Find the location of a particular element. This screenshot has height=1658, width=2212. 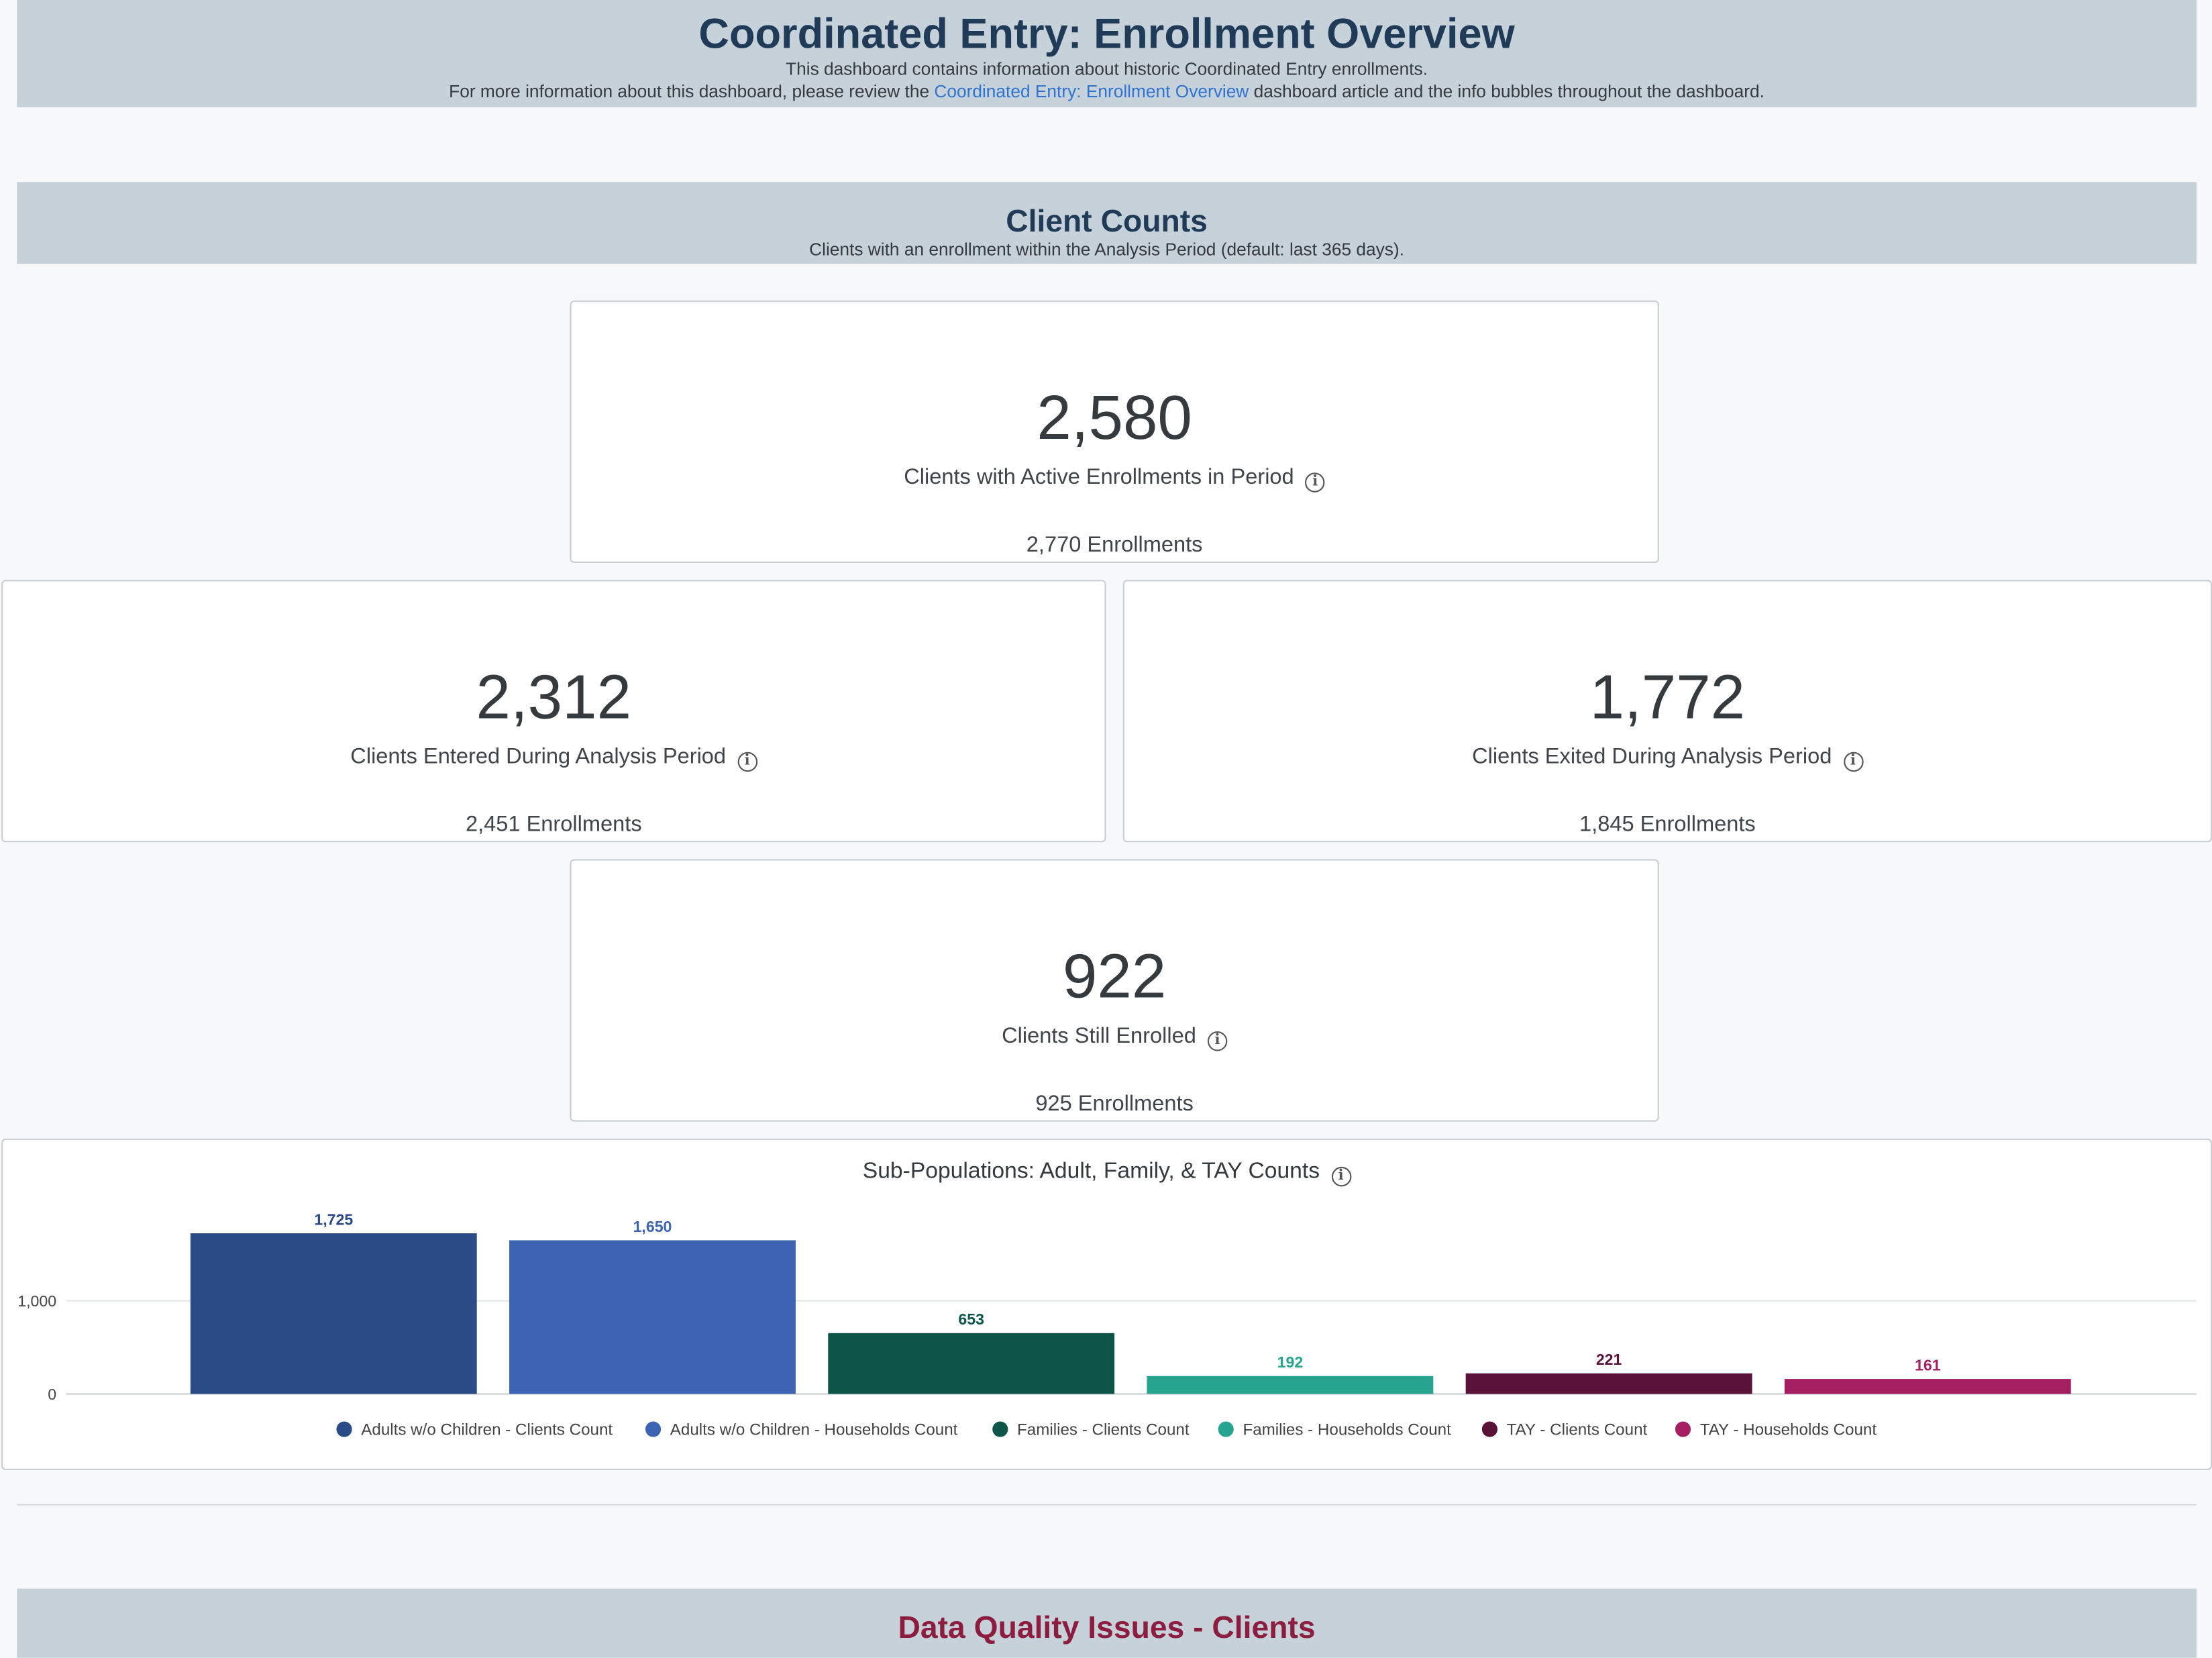

bar-value-label: 1,725 is located at coordinates (333, 1219).